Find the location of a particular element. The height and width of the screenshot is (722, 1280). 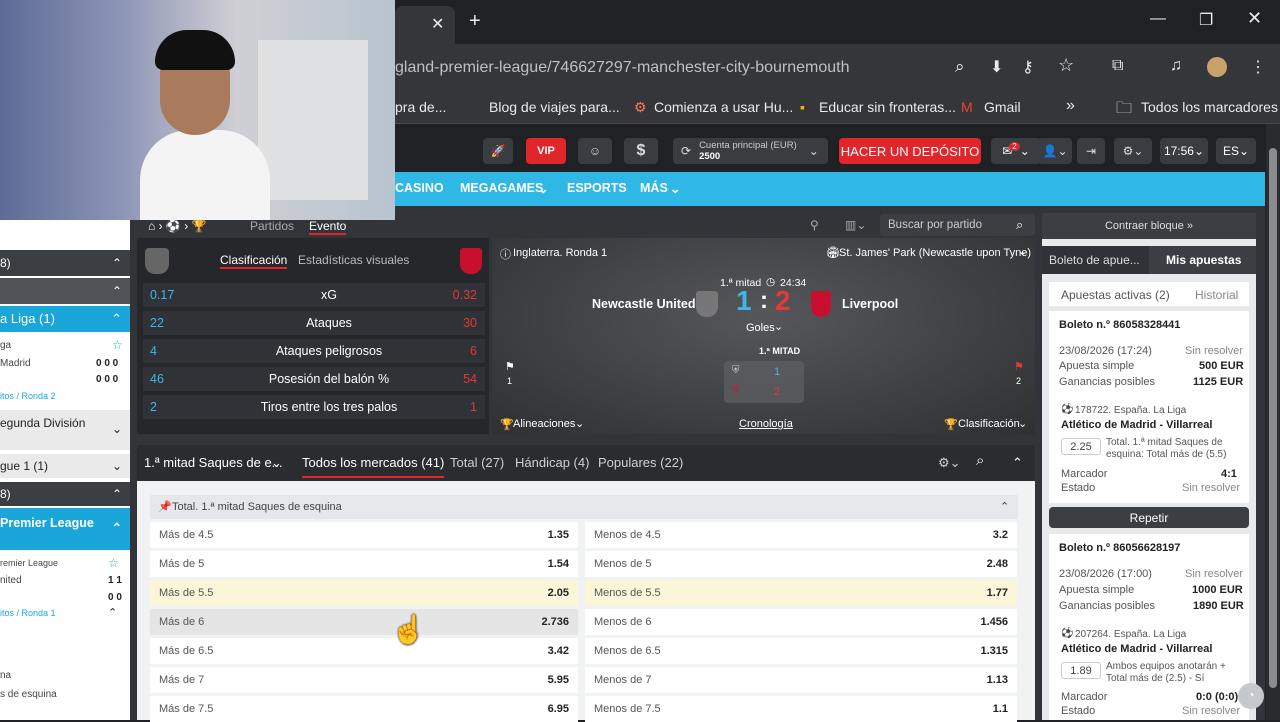

extensions-icon: ⧉ is located at coordinates (1117, 66).